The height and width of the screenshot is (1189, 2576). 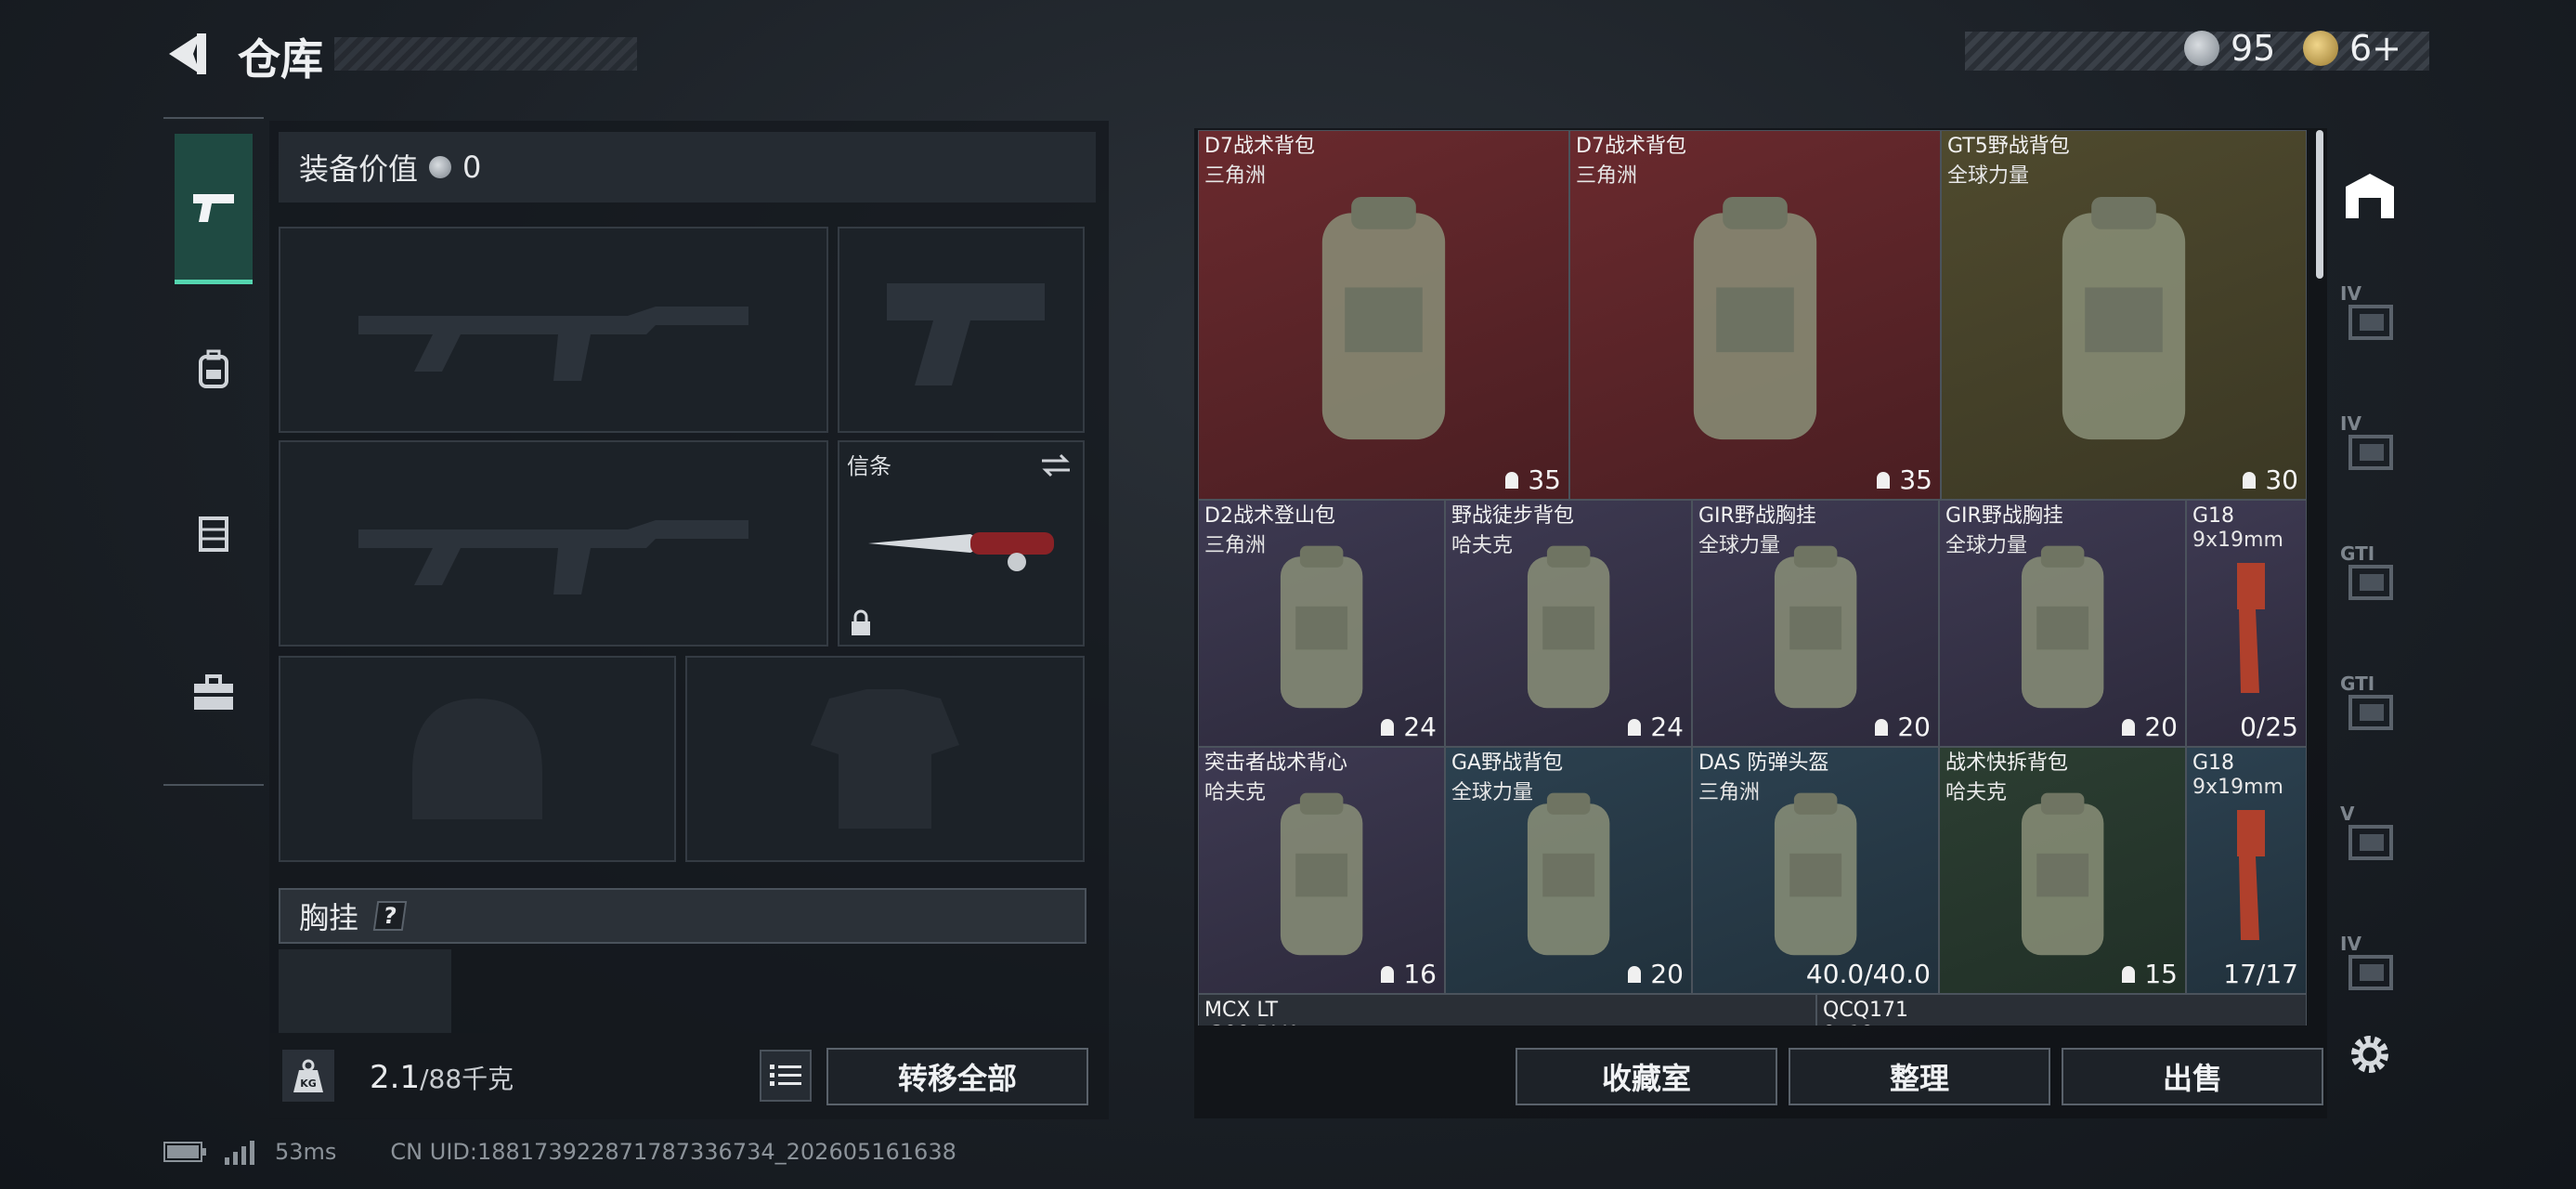 I want to click on pistol-icon, so click(x=213, y=207).